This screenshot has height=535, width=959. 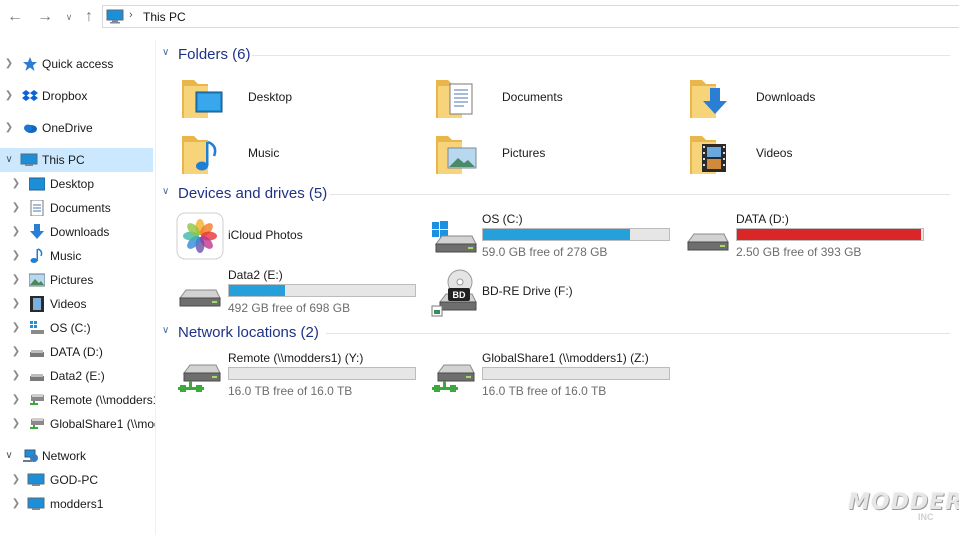 What do you see at coordinates (524, 153) in the screenshot?
I see `folder-name: Pictures` at bounding box center [524, 153].